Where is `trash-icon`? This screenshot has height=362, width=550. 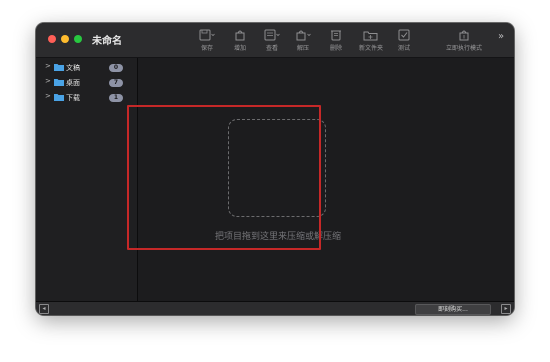 trash-icon is located at coordinates (336, 35).